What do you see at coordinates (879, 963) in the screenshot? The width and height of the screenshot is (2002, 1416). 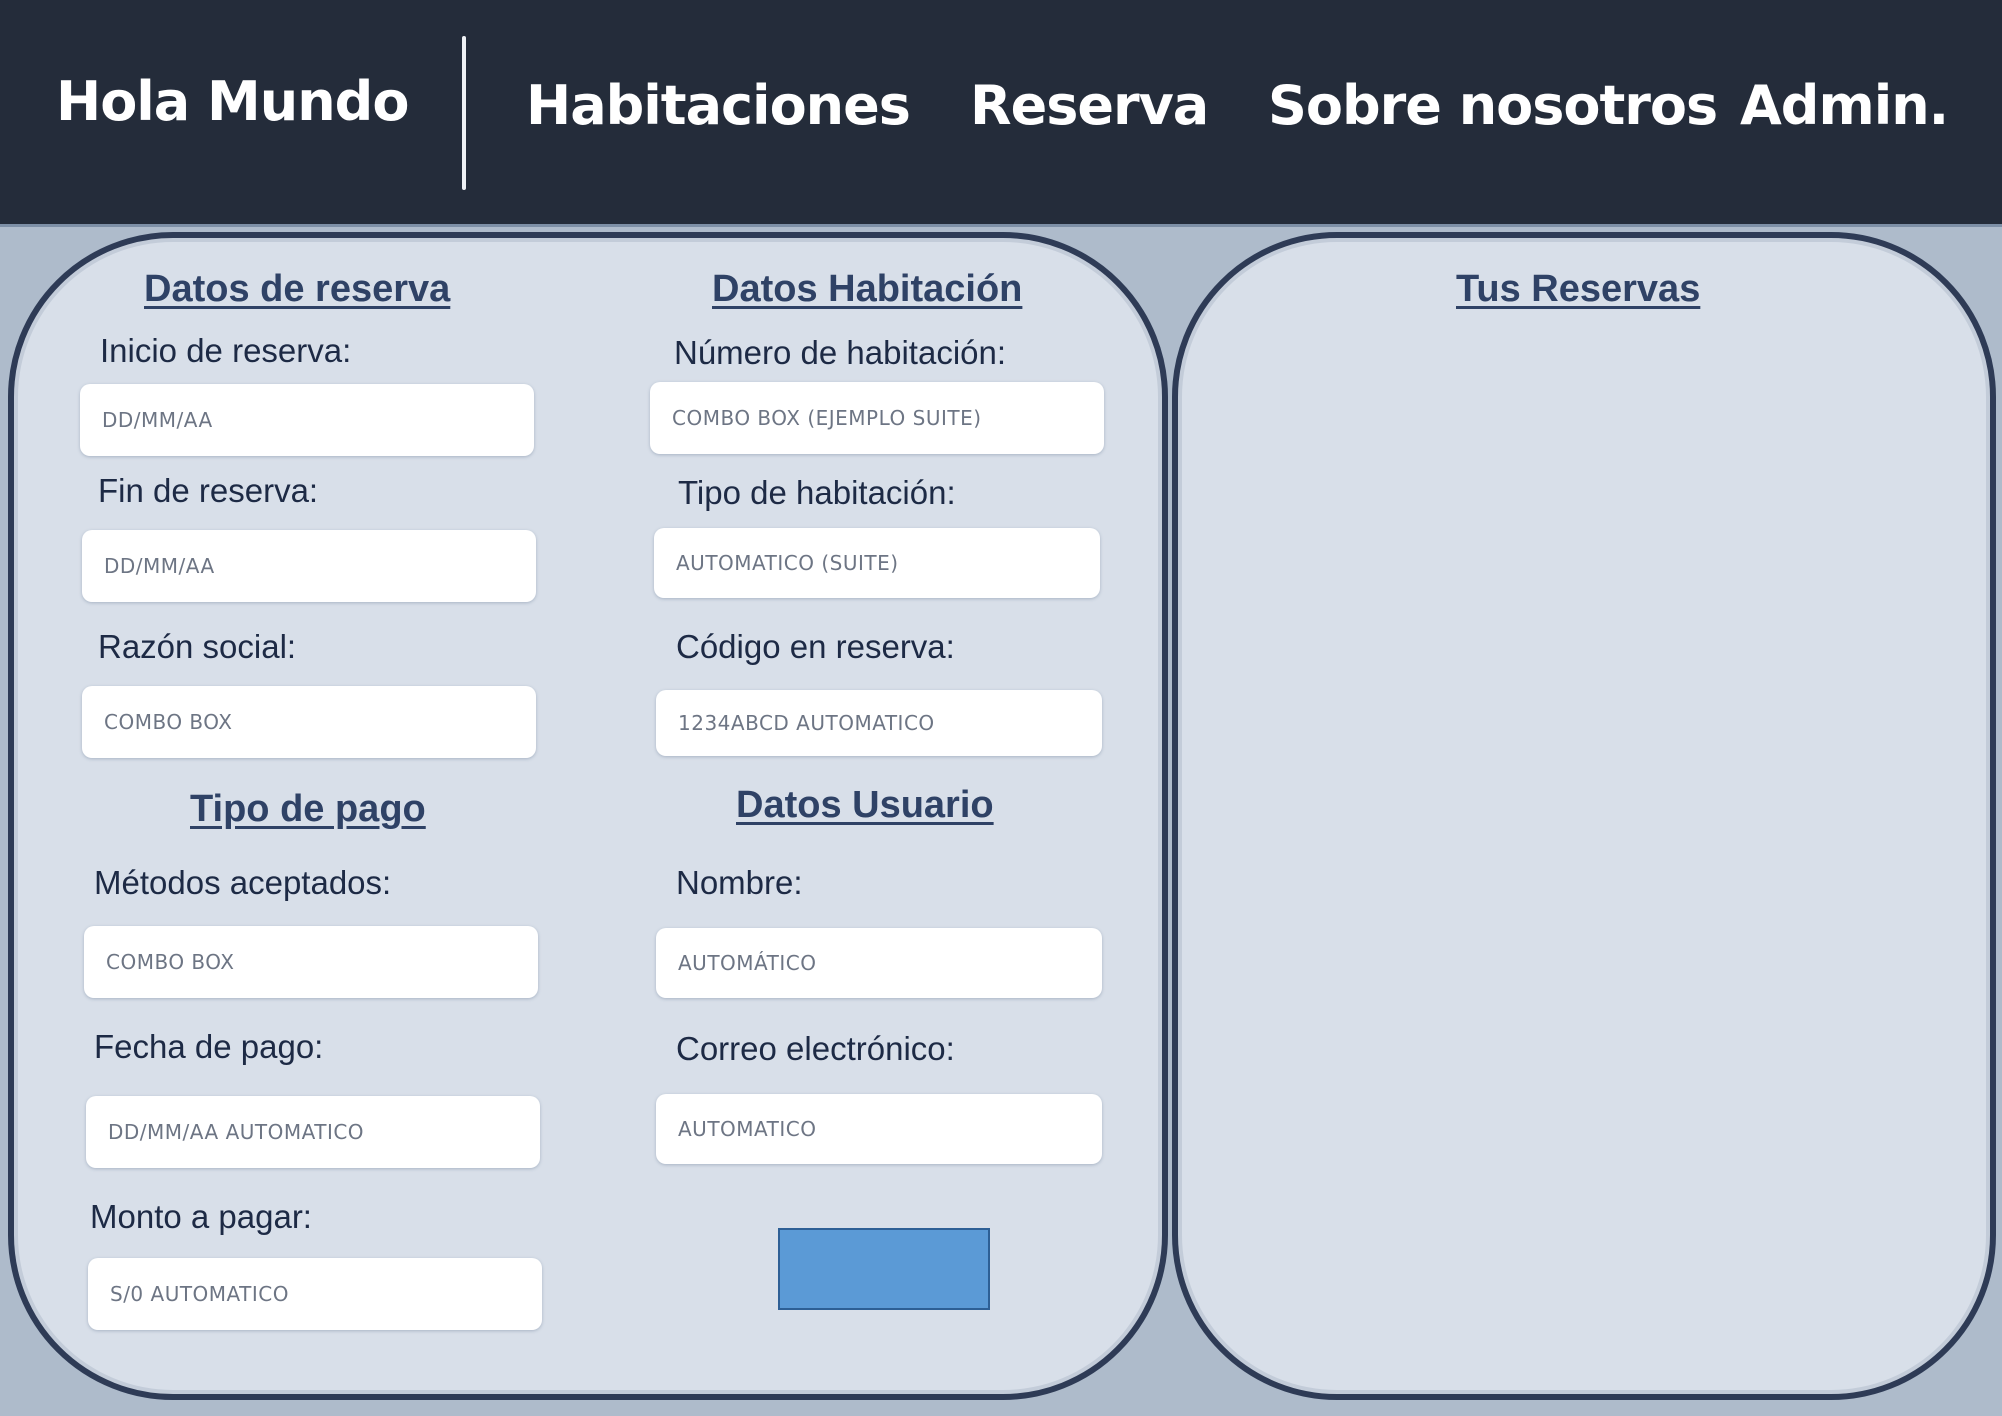 I see `user-name-input` at bounding box center [879, 963].